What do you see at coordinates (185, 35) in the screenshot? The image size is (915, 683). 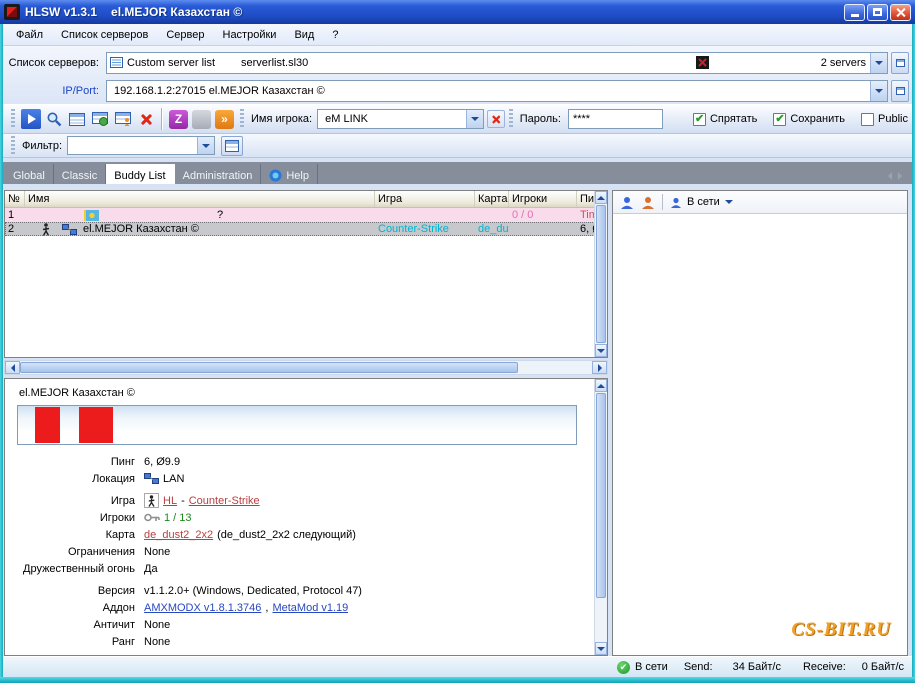 I see `menu-item-server: Сервер` at bounding box center [185, 35].